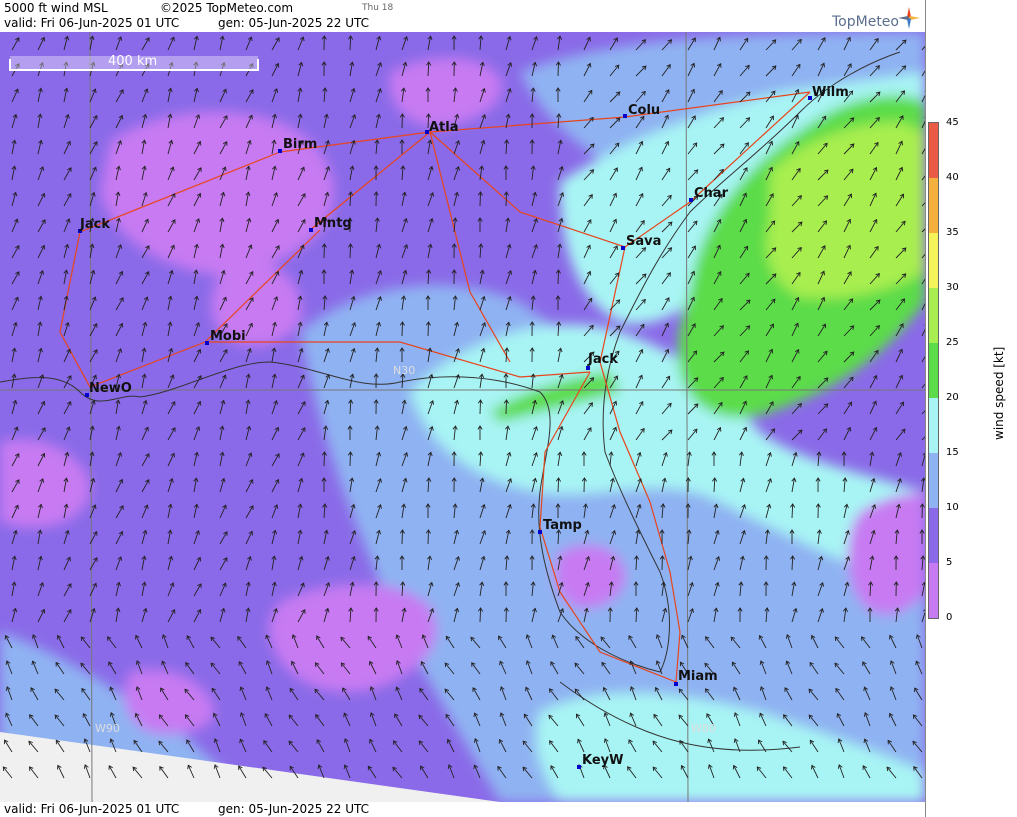  I want to click on city-label-keyw: KeyW, so click(602, 760).